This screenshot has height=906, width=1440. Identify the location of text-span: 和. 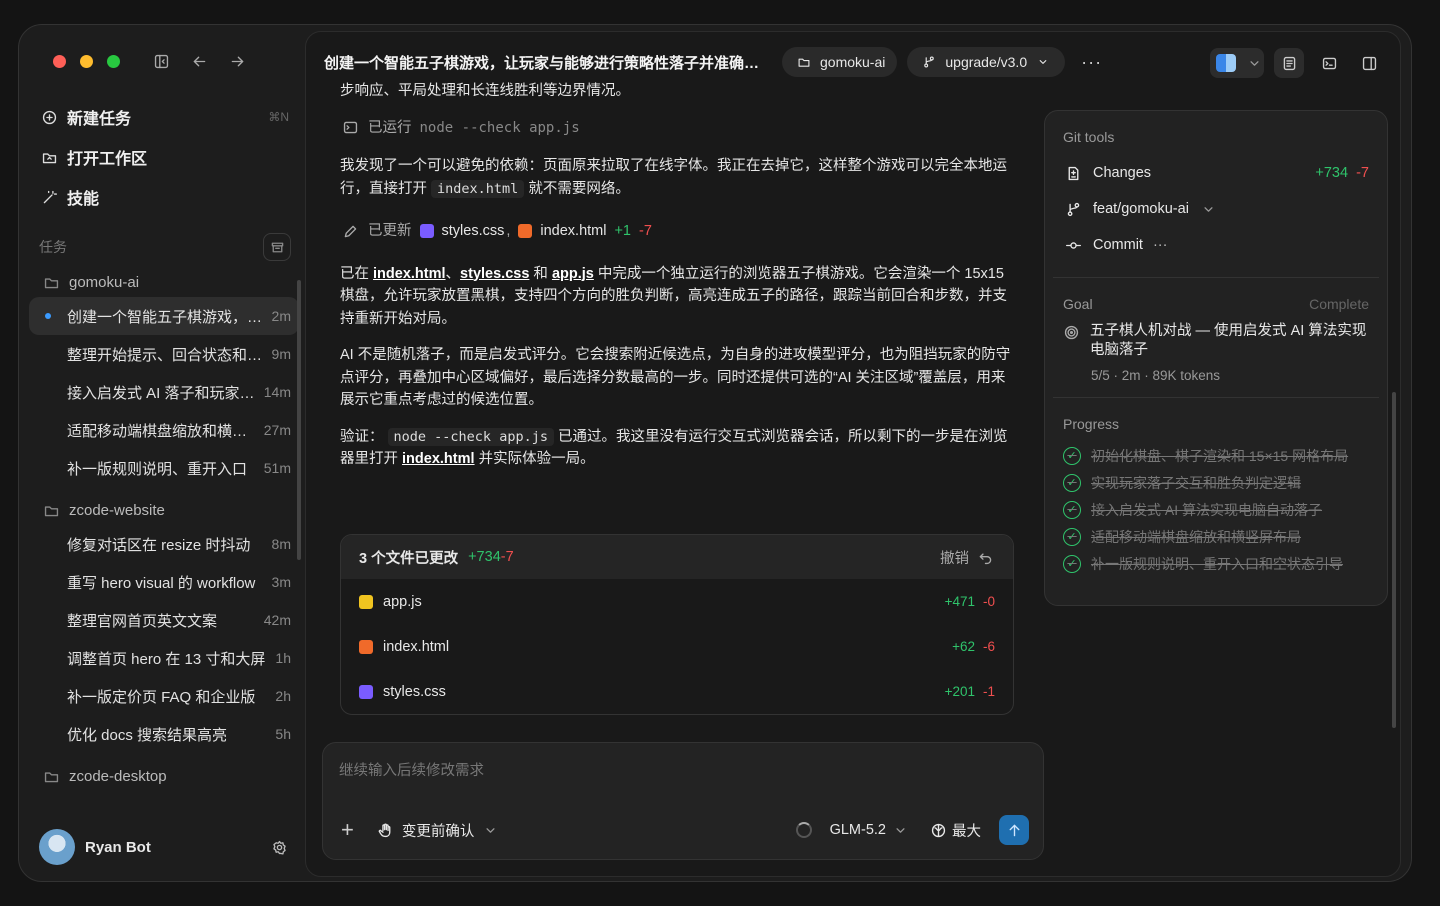
(540, 273).